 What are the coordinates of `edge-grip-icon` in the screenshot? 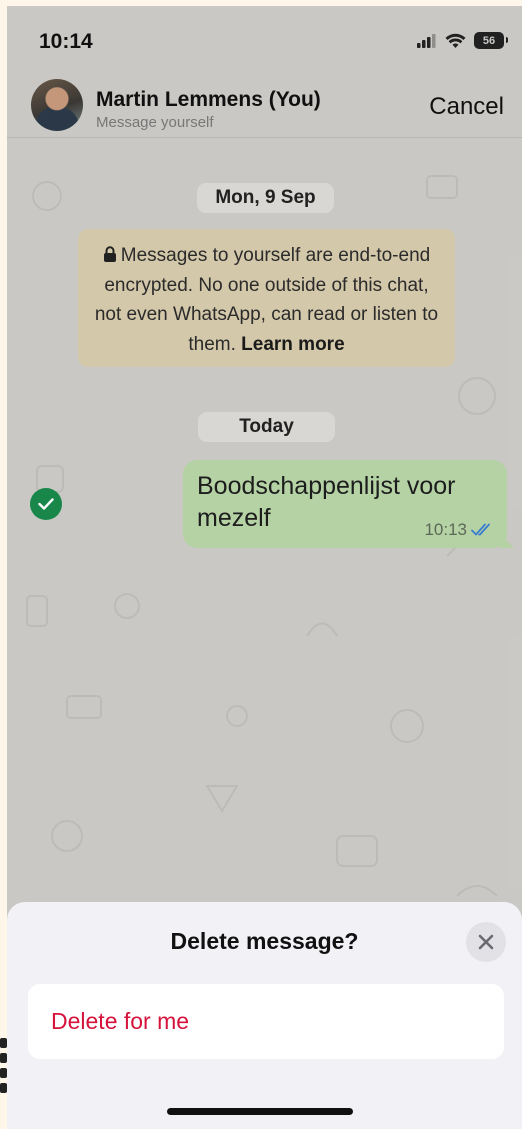 It's located at (3, 1065).